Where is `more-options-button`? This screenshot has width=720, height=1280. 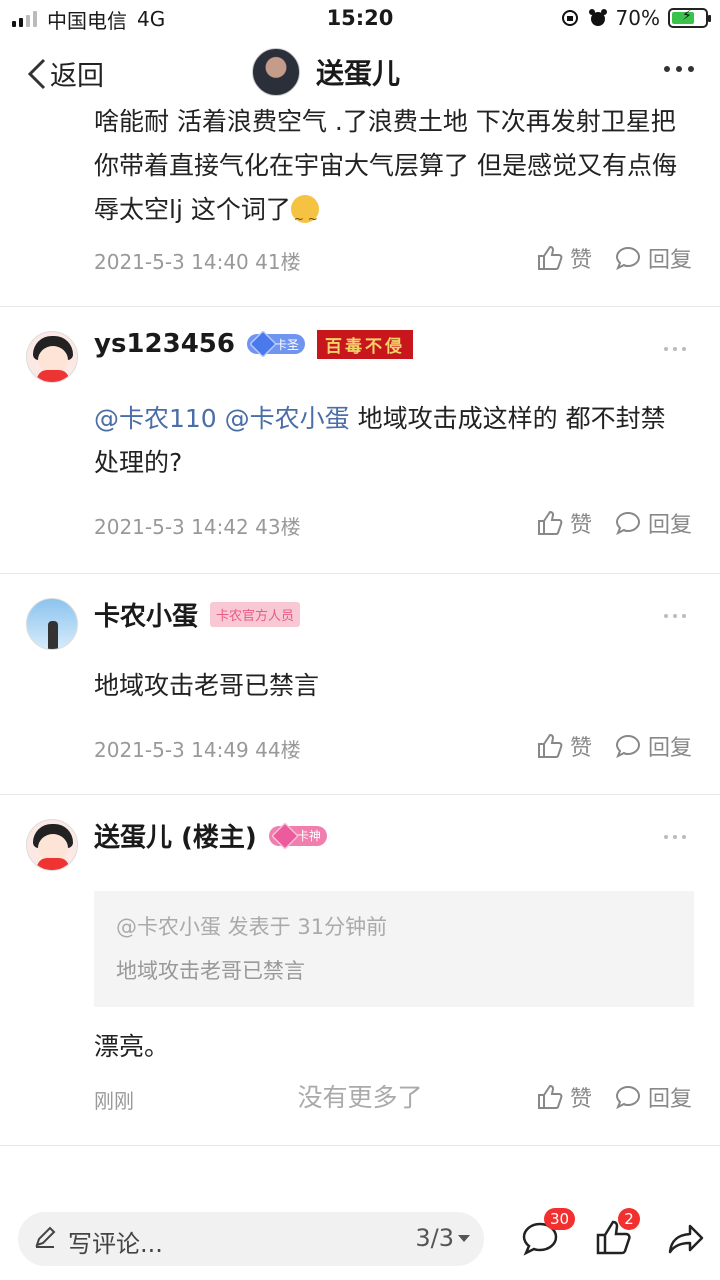
more-options-button is located at coordinates (679, 69).